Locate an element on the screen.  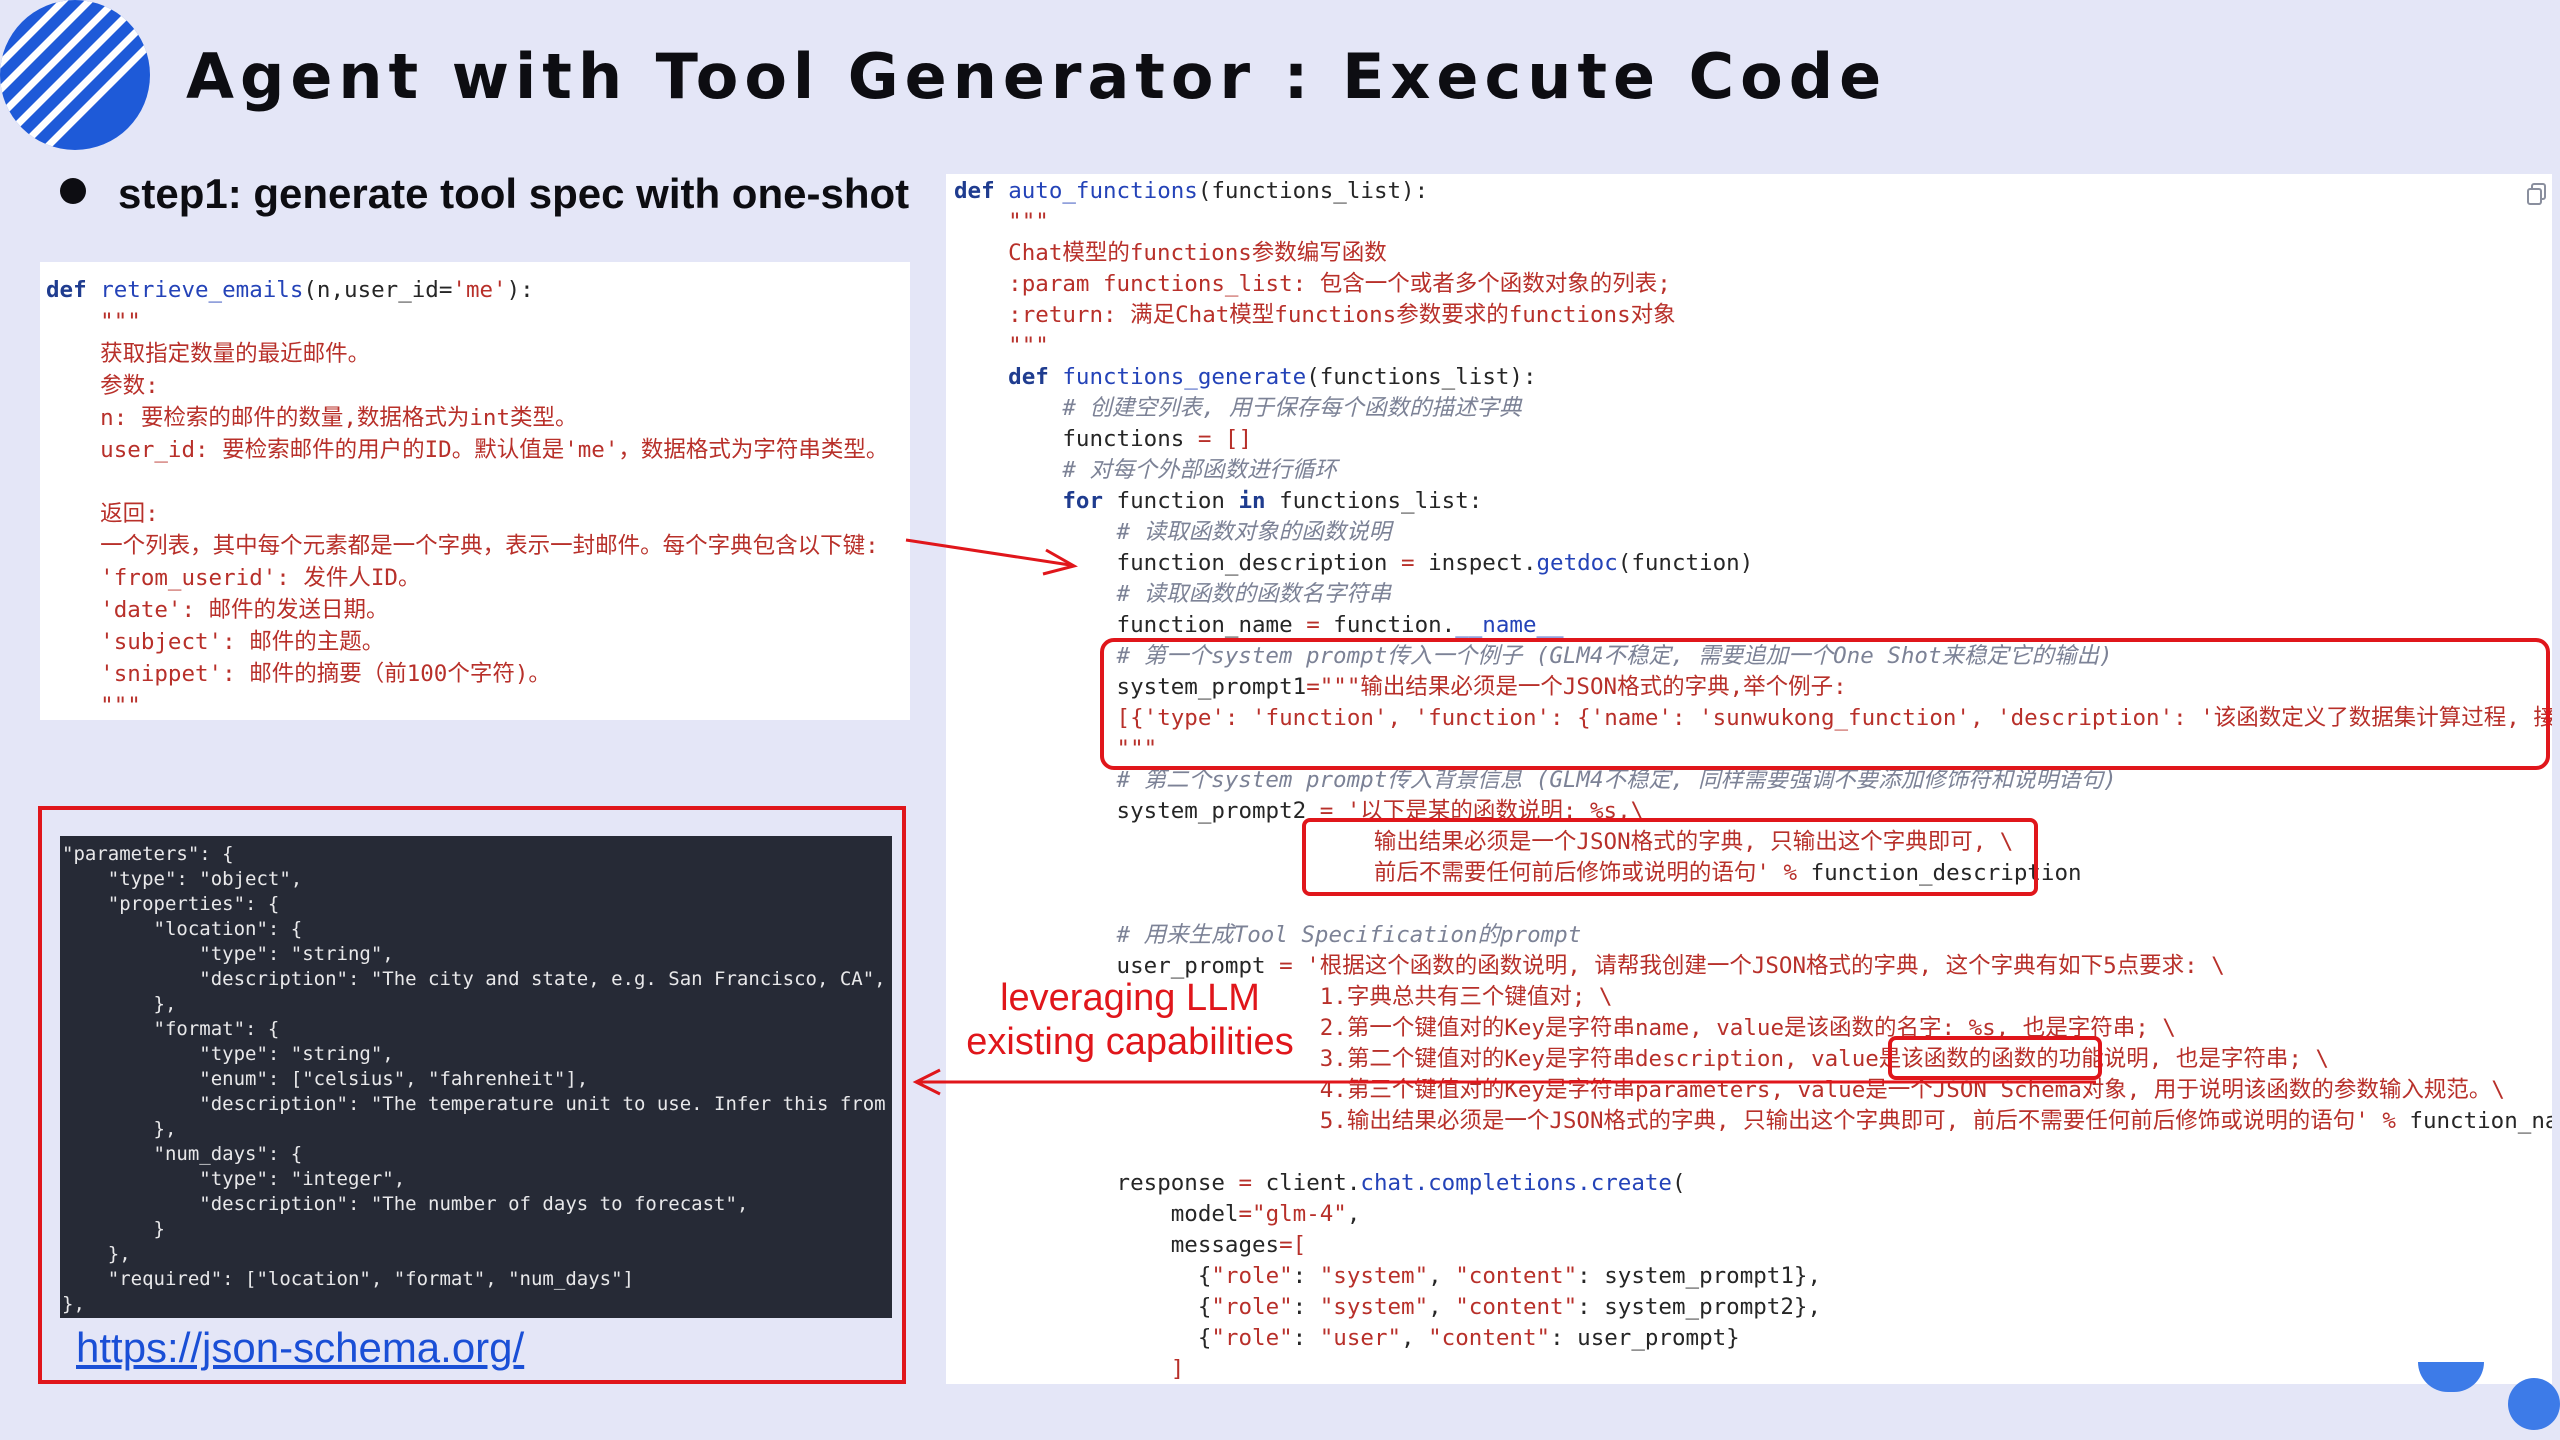
json-schema-link: https://json-schema.org/ is located at coordinates (300, 1348).